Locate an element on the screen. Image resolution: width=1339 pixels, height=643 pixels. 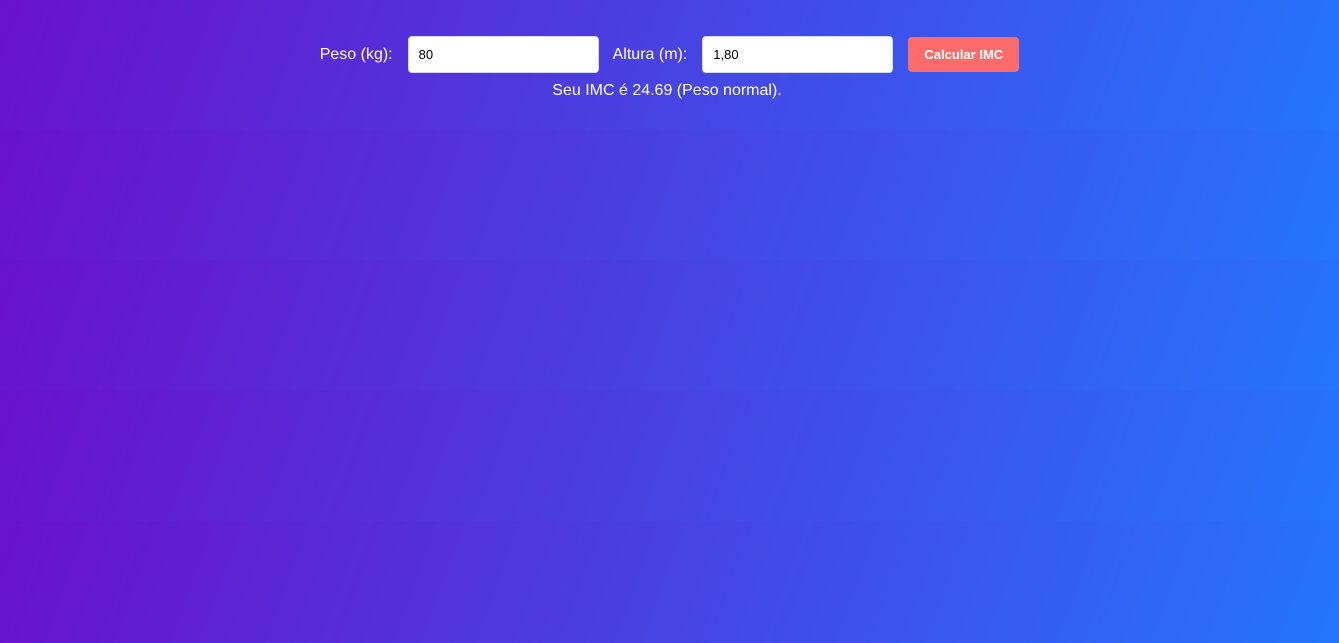
bmi-result-text: Seu IMC é 24.69 (Peso normal). is located at coordinates (667, 90).